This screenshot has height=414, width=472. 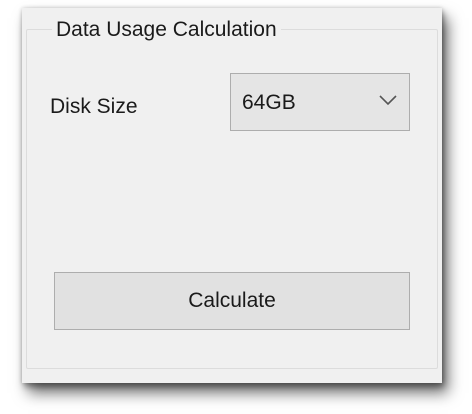 I want to click on disk-size-dropdown: 64GB, so click(x=320, y=102).